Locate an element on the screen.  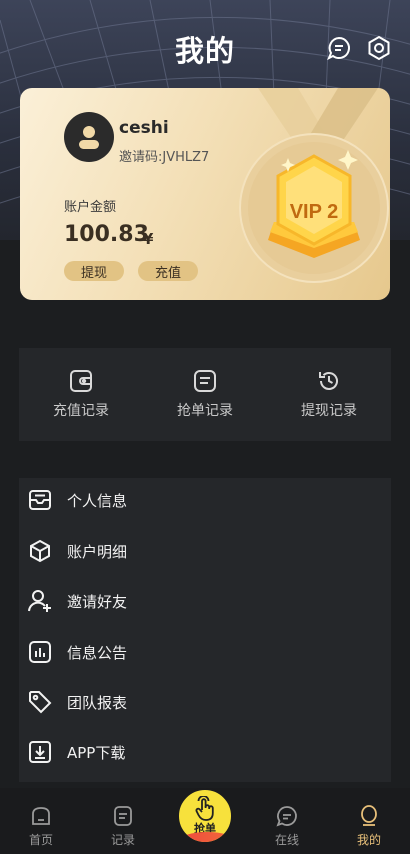
menu-item-label: 信息公告 is located at coordinates (97, 652).